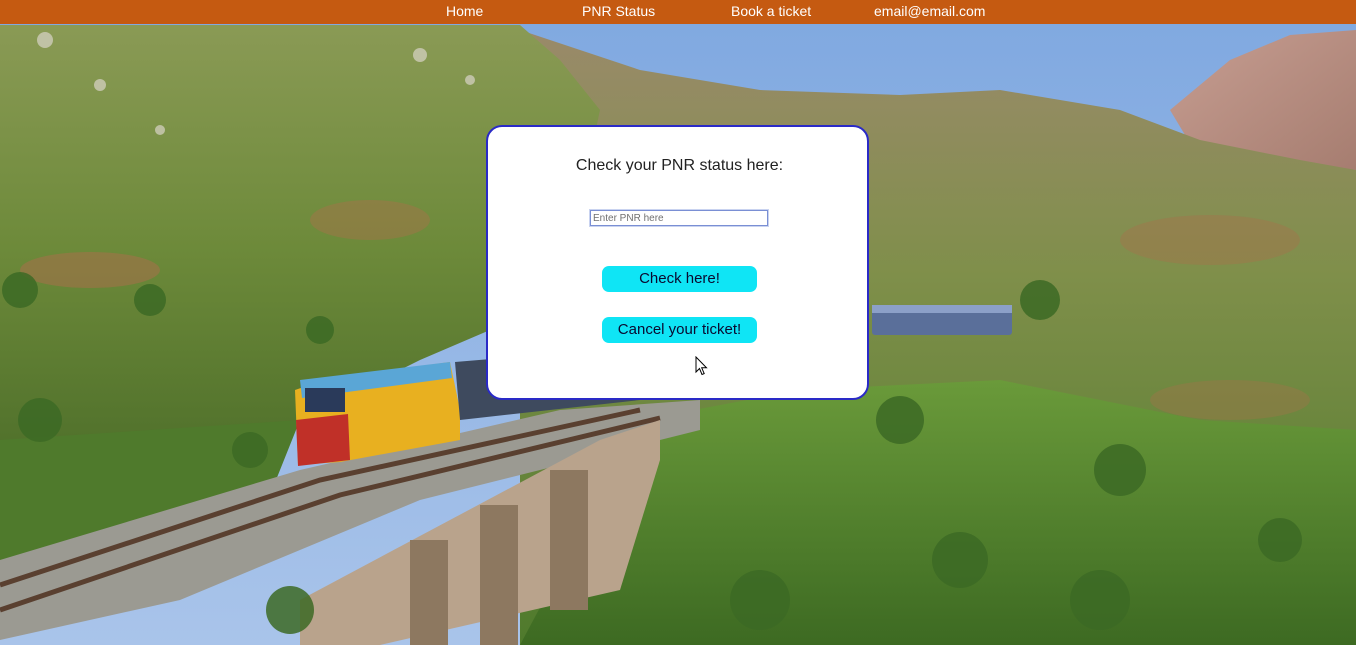  I want to click on pnr-input, so click(679, 218).